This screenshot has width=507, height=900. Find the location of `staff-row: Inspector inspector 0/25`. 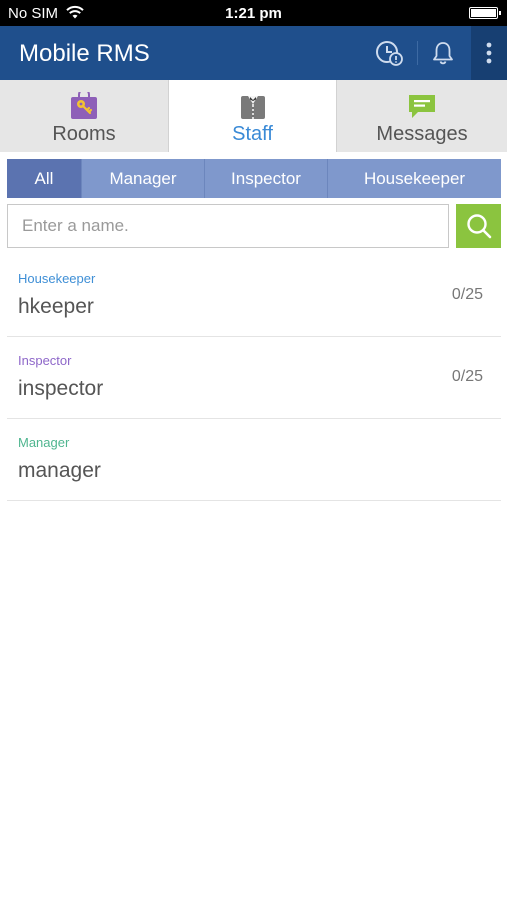

staff-row: Inspector inspector 0/25 is located at coordinates (254, 378).